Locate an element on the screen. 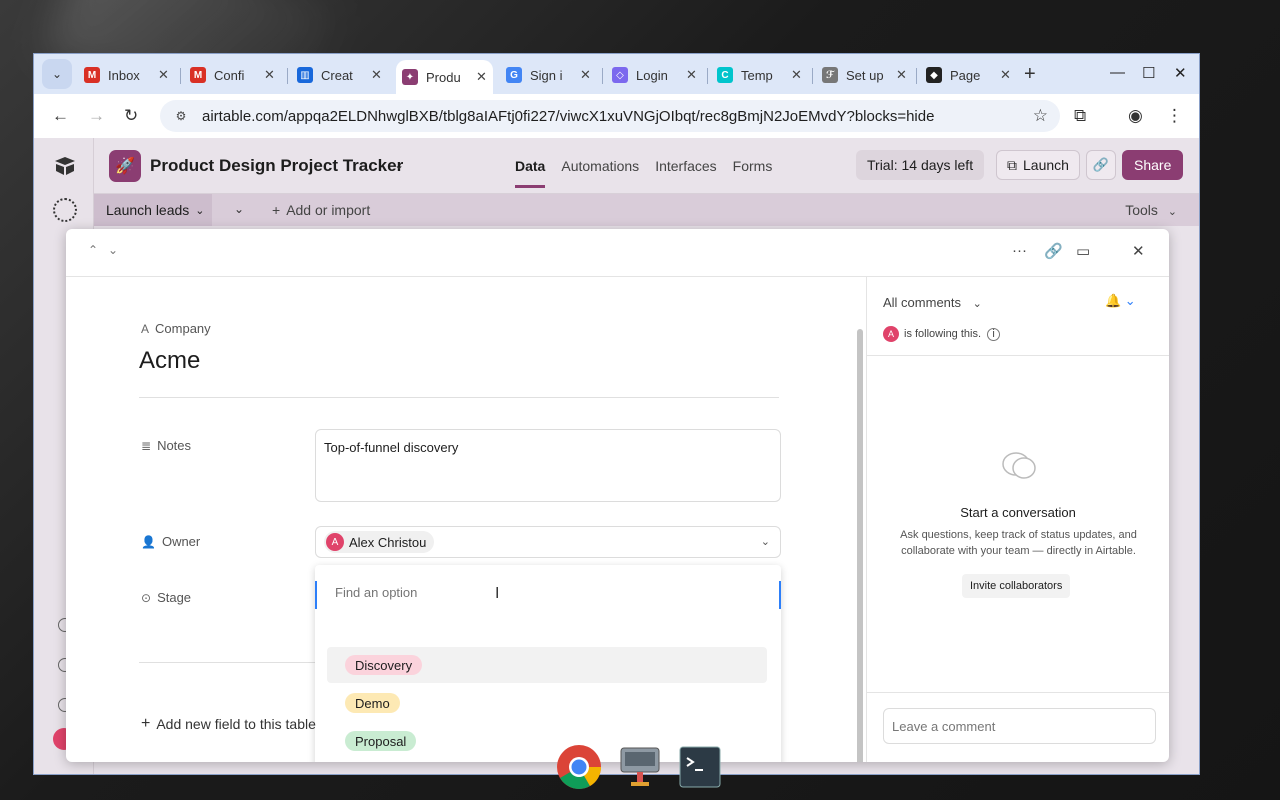 Image resolution: width=1280 pixels, height=800 pixels. tools-menu: Tools ⌄ is located at coordinates (1151, 210).